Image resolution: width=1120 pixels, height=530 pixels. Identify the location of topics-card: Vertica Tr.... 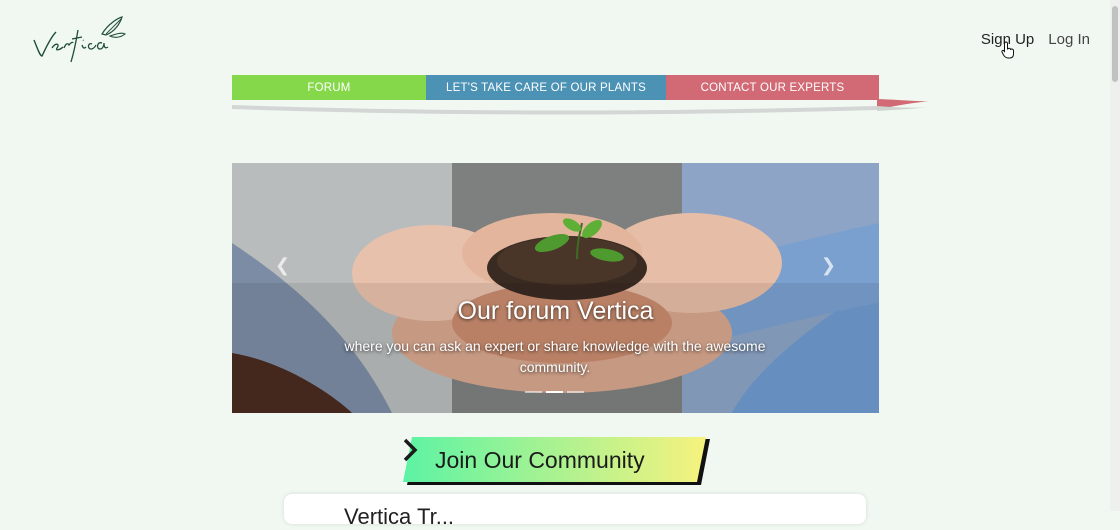
(575, 511).